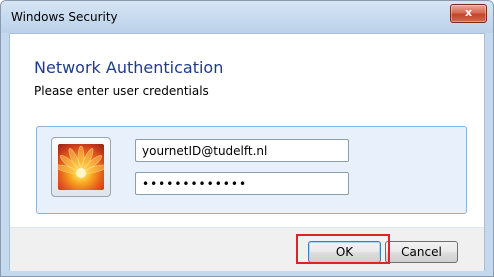 The width and height of the screenshot is (494, 277). What do you see at coordinates (421, 252) in the screenshot?
I see `cancel-button: Cancel` at bounding box center [421, 252].